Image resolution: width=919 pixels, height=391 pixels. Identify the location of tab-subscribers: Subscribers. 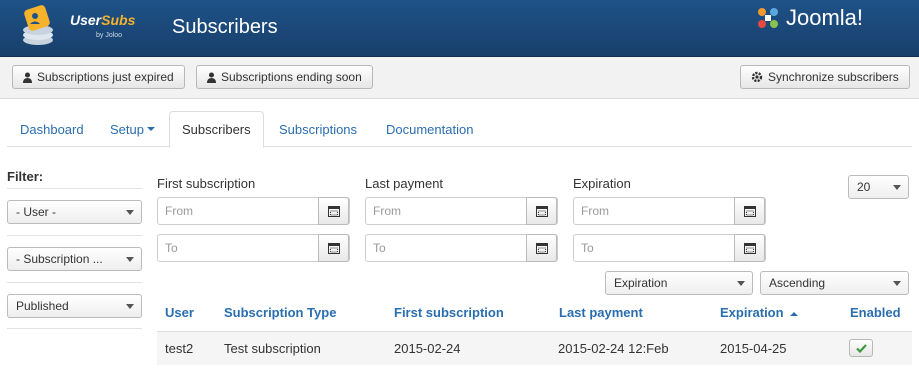
(216, 129).